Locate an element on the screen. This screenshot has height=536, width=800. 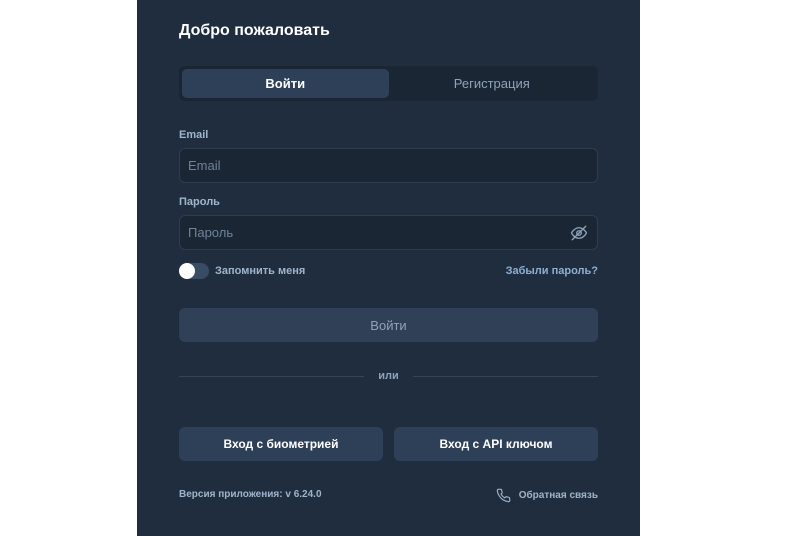
remember-me-toggle: Запомнить меня is located at coordinates (242, 271).